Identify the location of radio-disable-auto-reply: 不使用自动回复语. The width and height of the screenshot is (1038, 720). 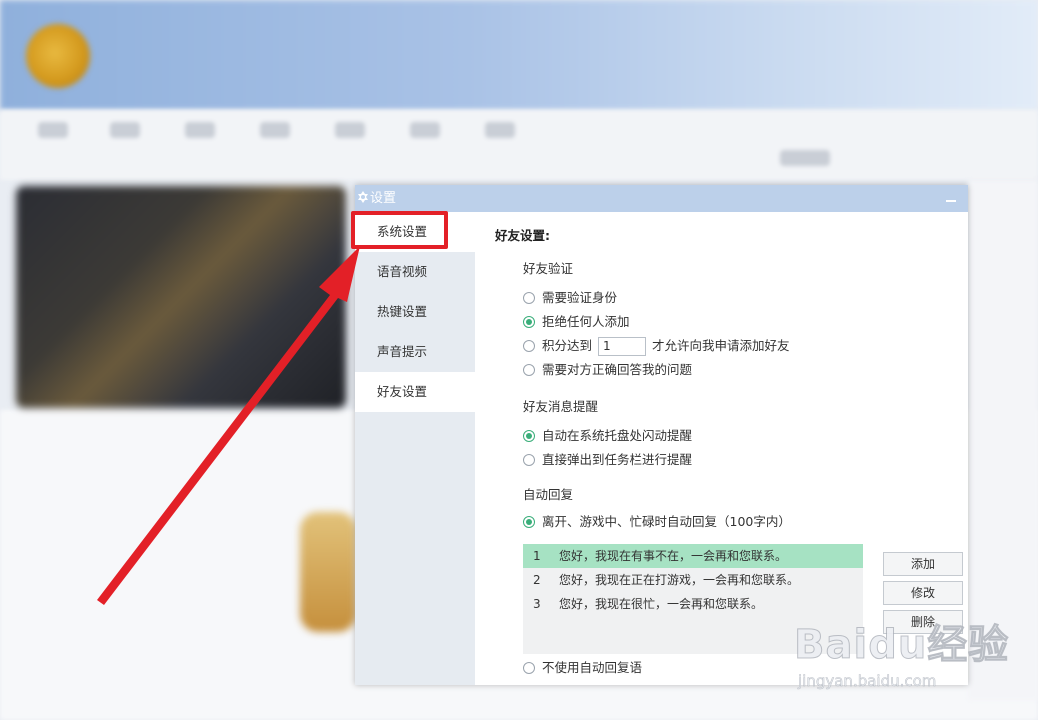
(582, 668).